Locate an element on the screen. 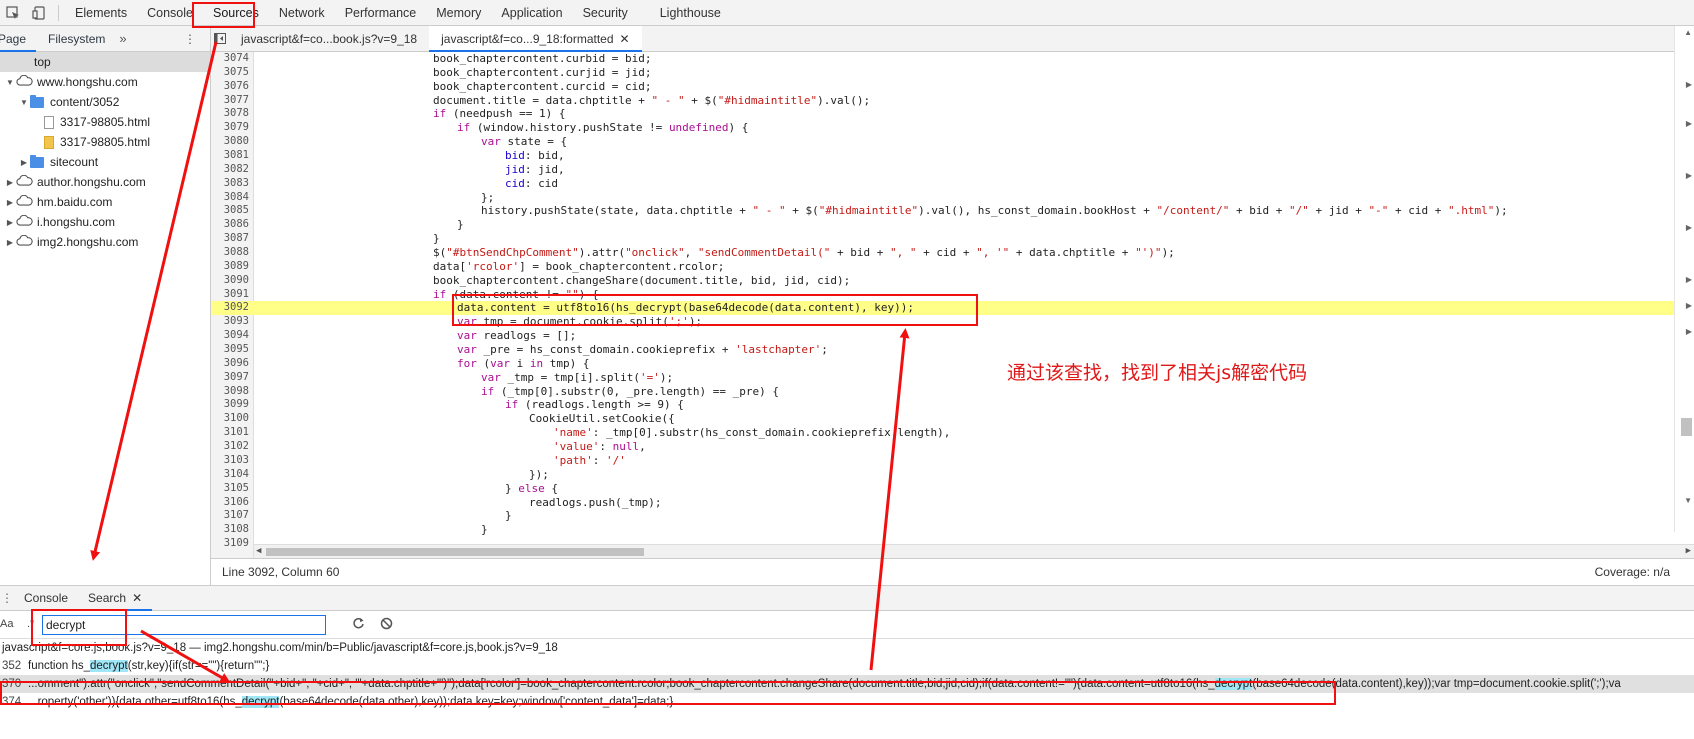  line-number: 3078 is located at coordinates (230, 114).